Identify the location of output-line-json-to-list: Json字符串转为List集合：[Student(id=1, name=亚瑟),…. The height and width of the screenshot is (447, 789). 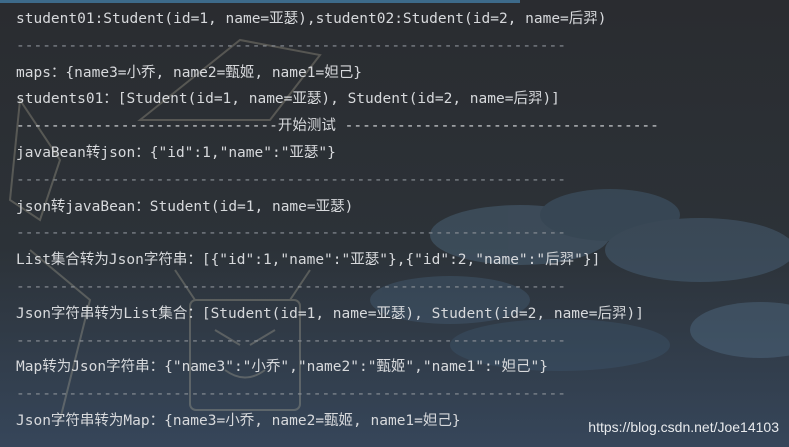
(330, 313).